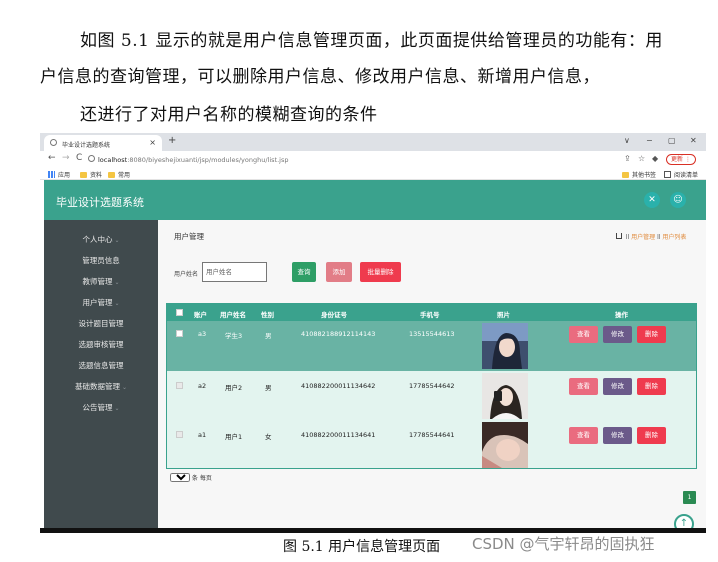  Describe the element at coordinates (644, 175) in the screenshot. I see `bookmark-label: 其他书签` at that location.